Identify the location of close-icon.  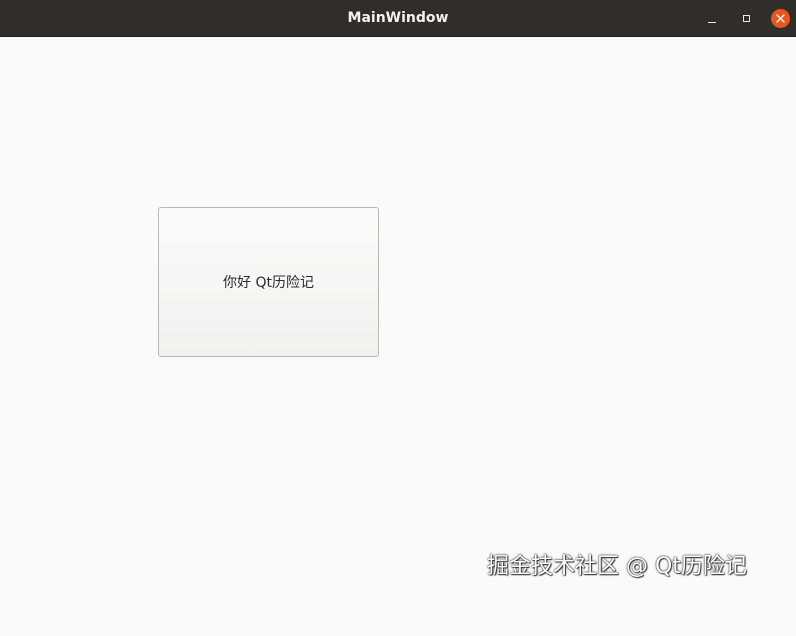
(780, 18).